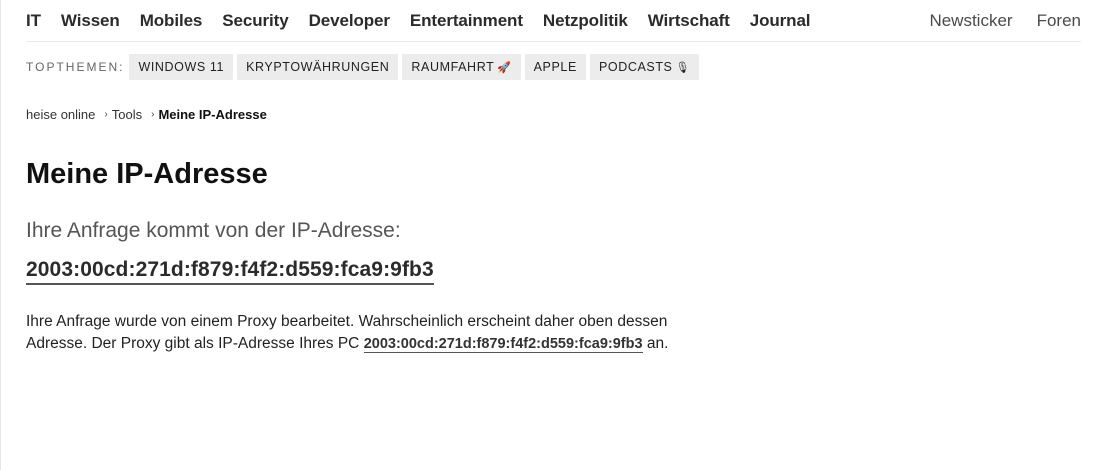 The width and height of the screenshot is (1105, 470). What do you see at coordinates (466, 21) in the screenshot?
I see `nav-item-entertainment: Entertainment` at bounding box center [466, 21].